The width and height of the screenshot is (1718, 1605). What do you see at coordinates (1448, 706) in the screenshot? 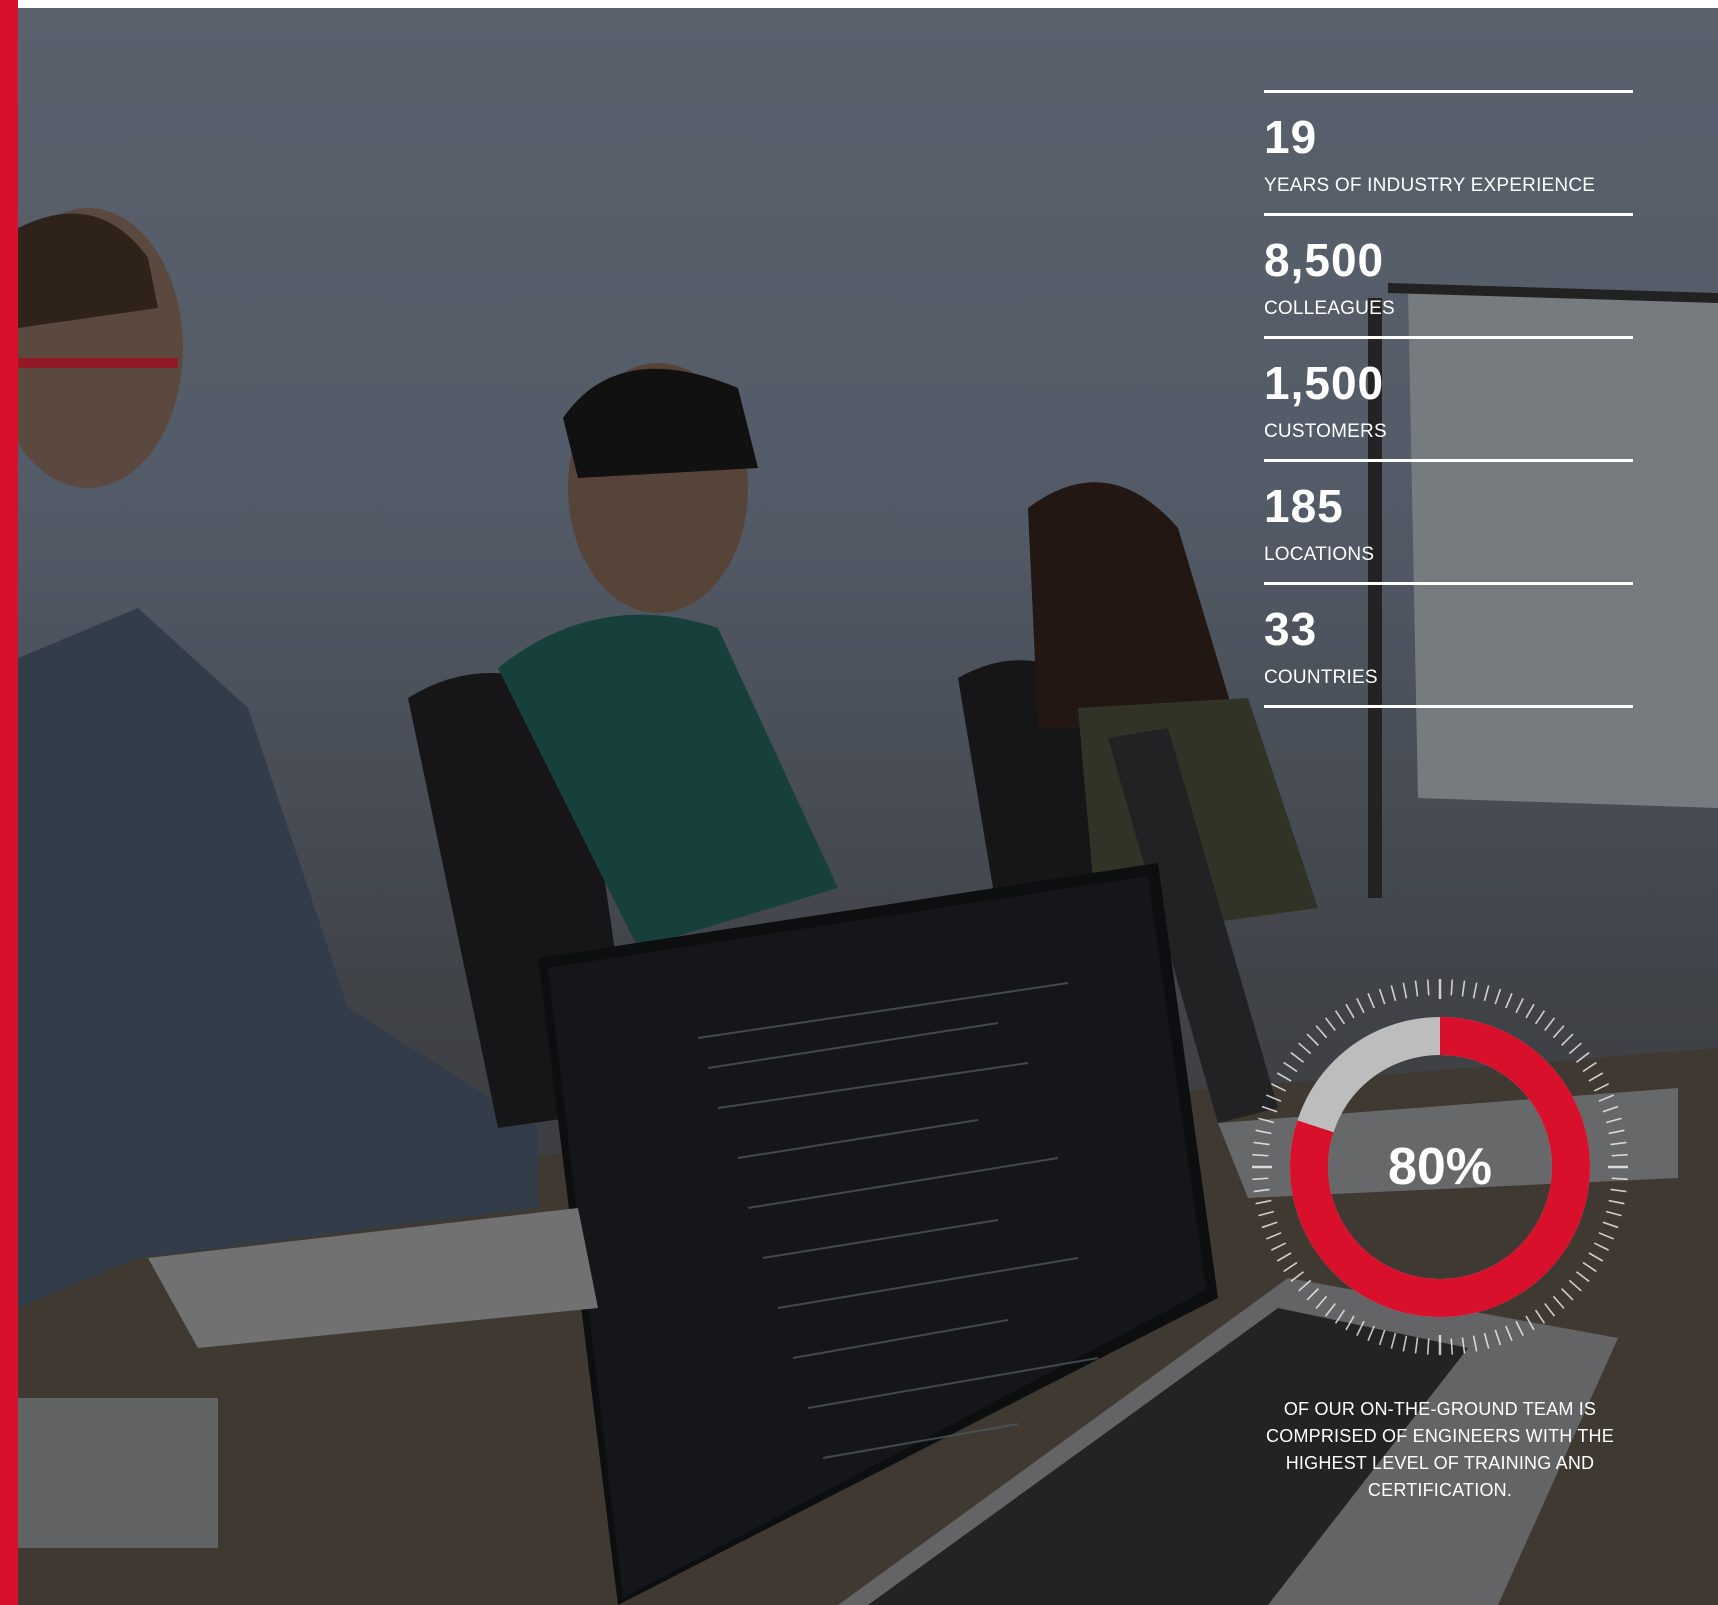
I see `stat-divider` at bounding box center [1448, 706].